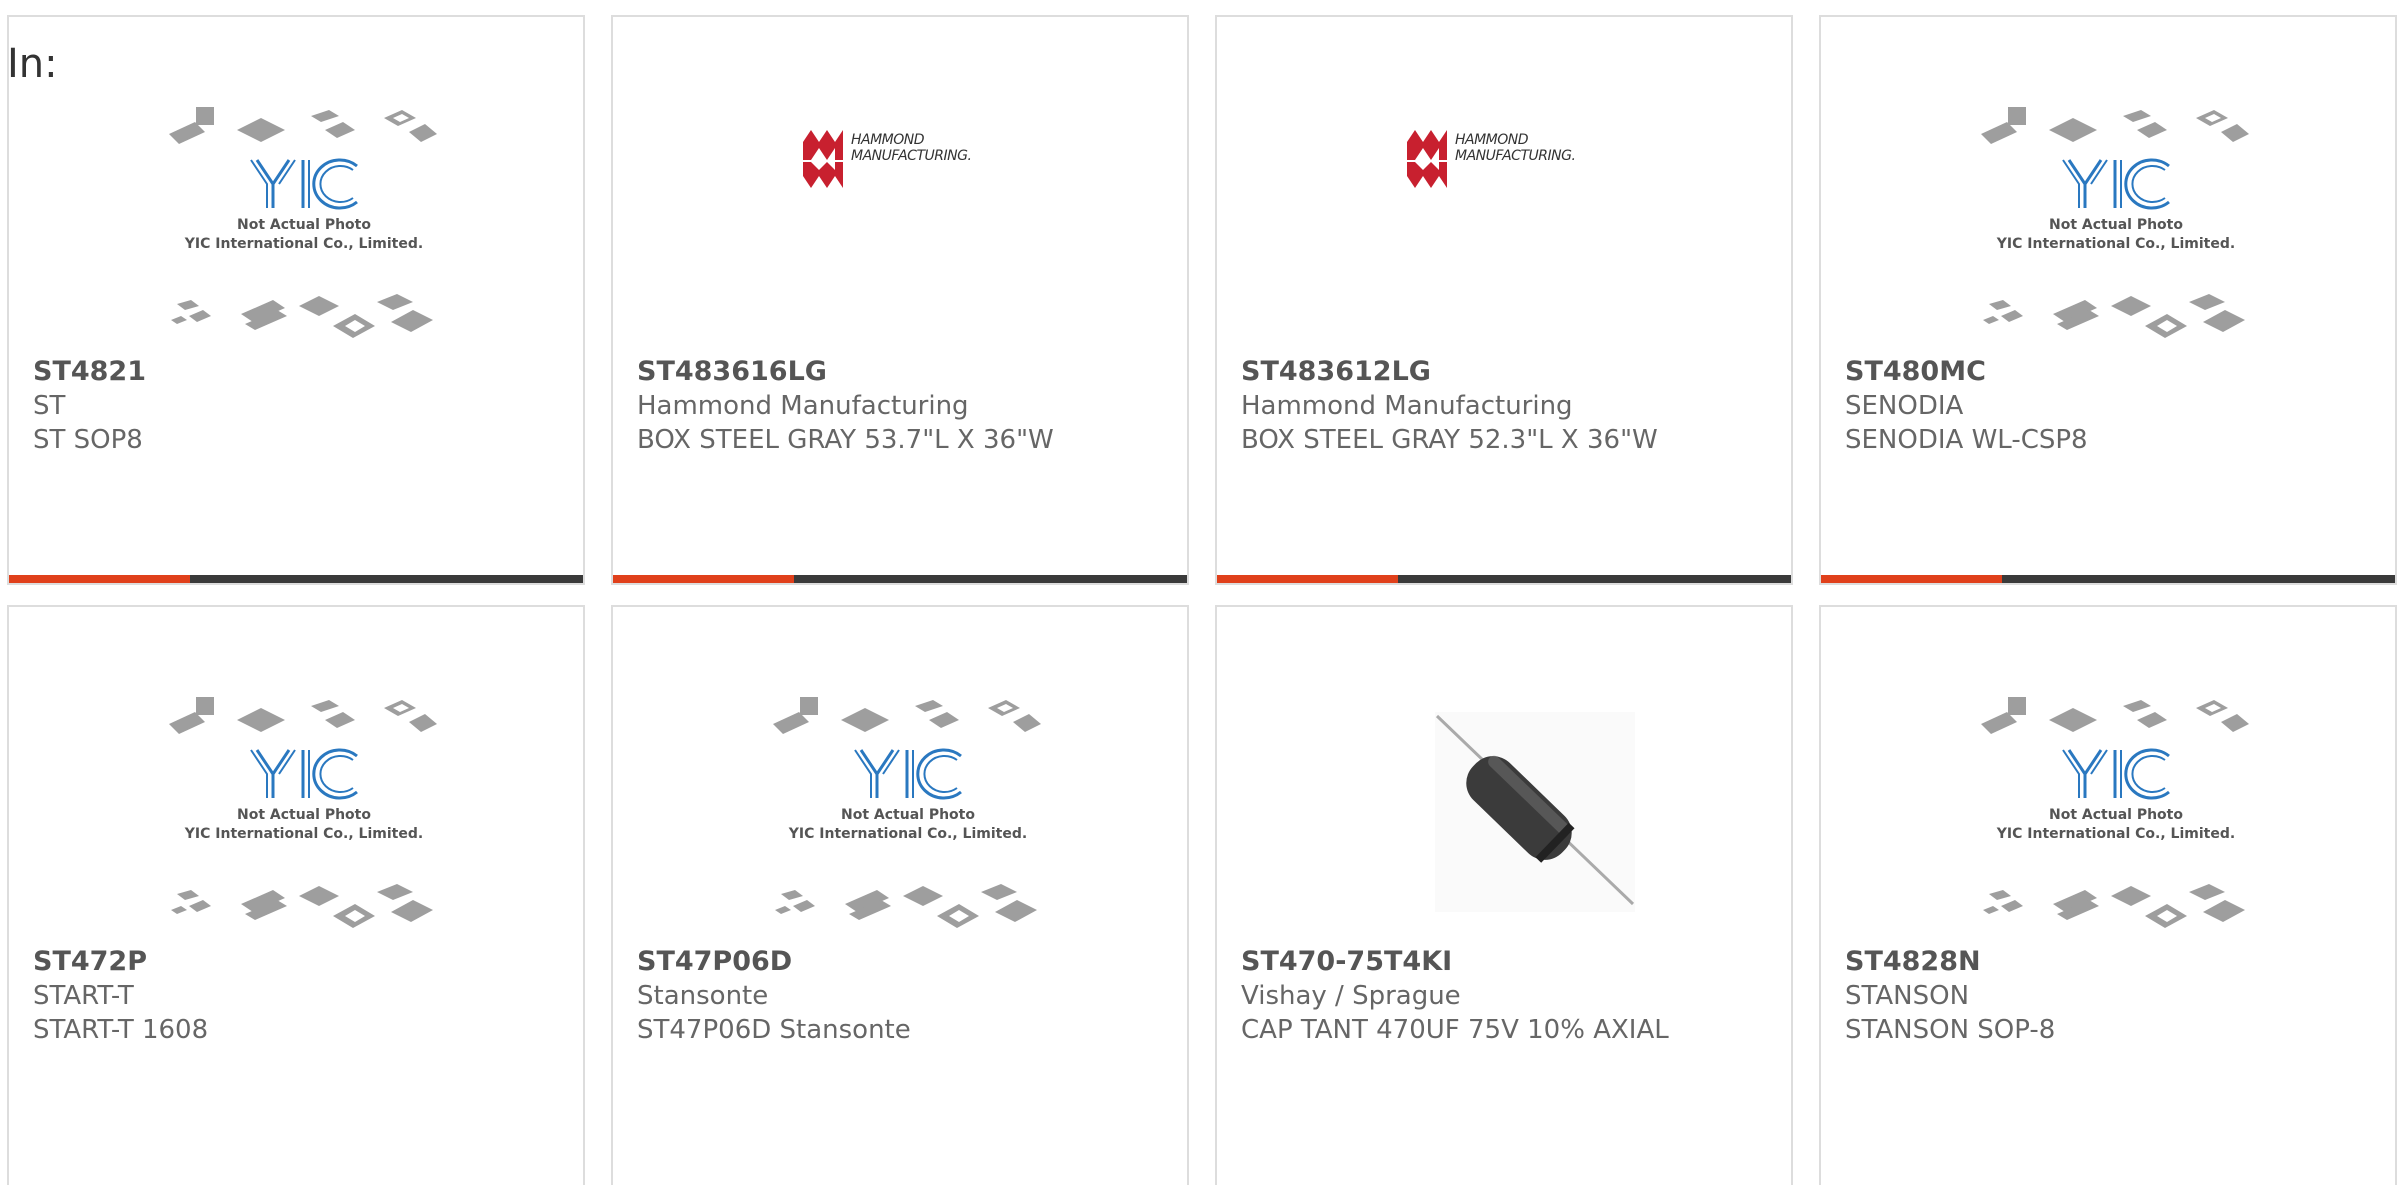  Describe the element at coordinates (1535, 812) in the screenshot. I see `axial-capacitor-image` at that location.